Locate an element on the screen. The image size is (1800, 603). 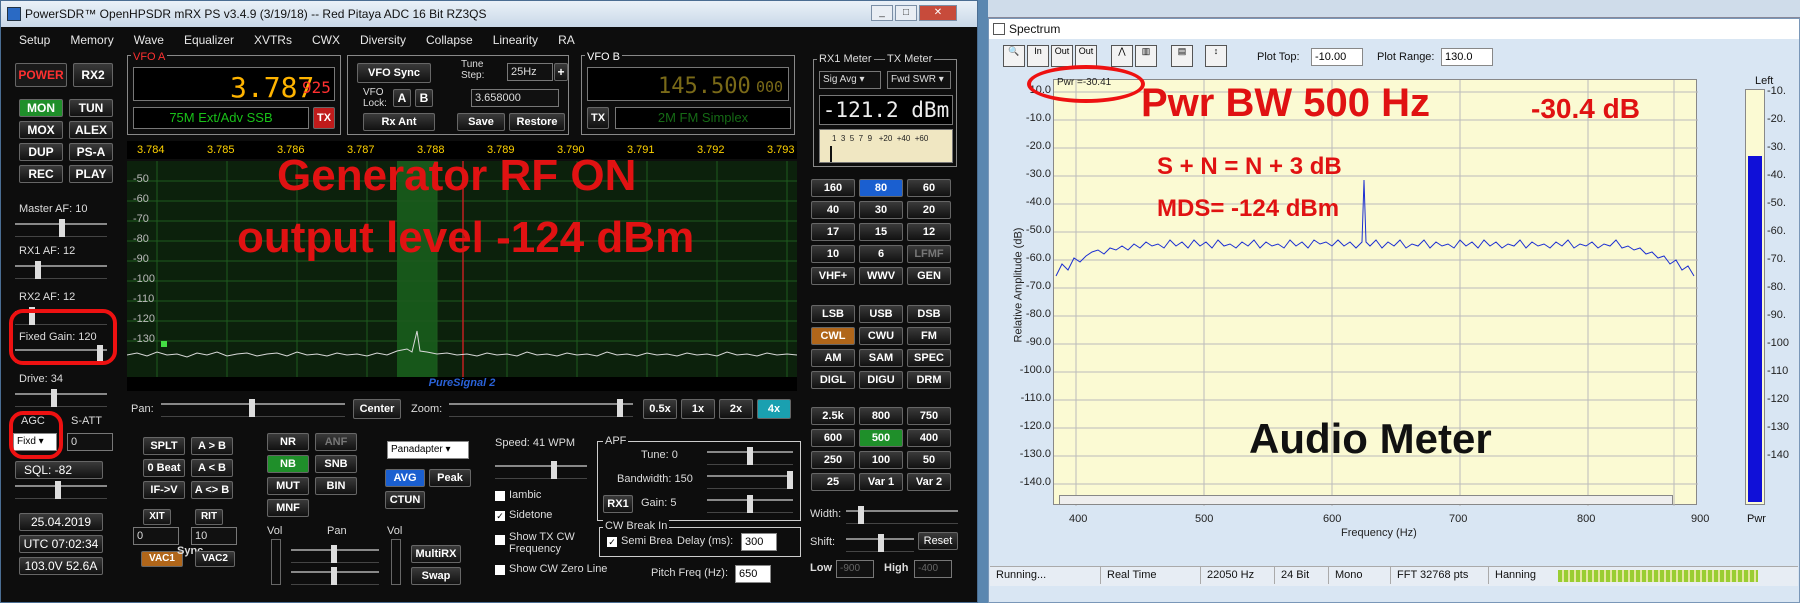
restore-button: Restore is located at coordinates (537, 122).